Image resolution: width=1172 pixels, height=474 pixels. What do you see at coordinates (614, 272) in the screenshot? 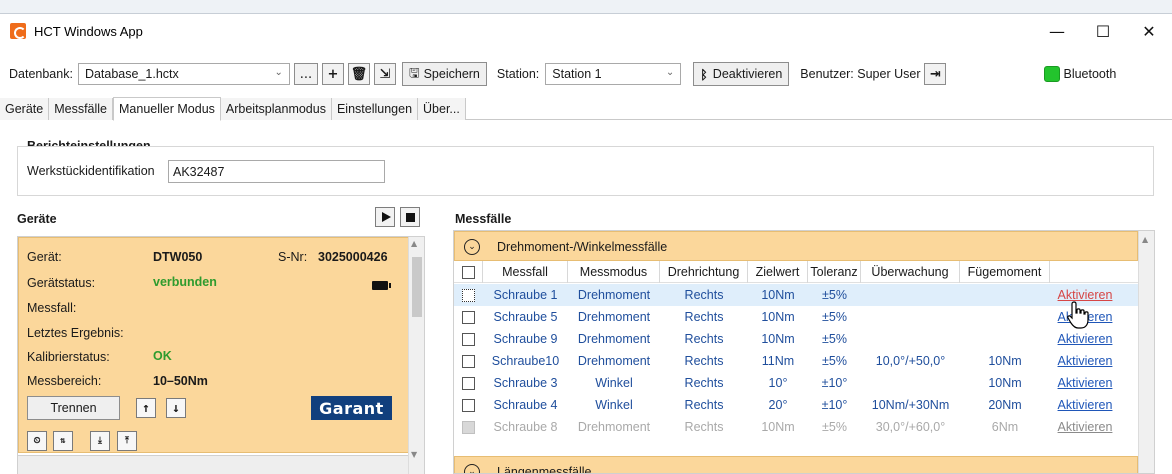
I see `column-header: Messmodus` at bounding box center [614, 272].